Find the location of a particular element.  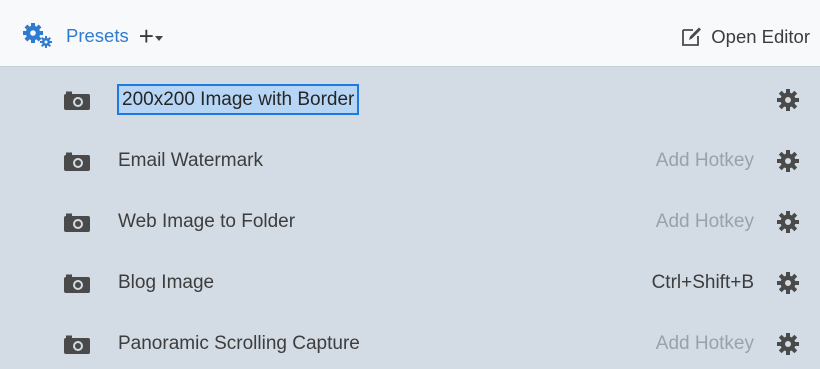

open-editor-button: Open Editor is located at coordinates (744, 37).